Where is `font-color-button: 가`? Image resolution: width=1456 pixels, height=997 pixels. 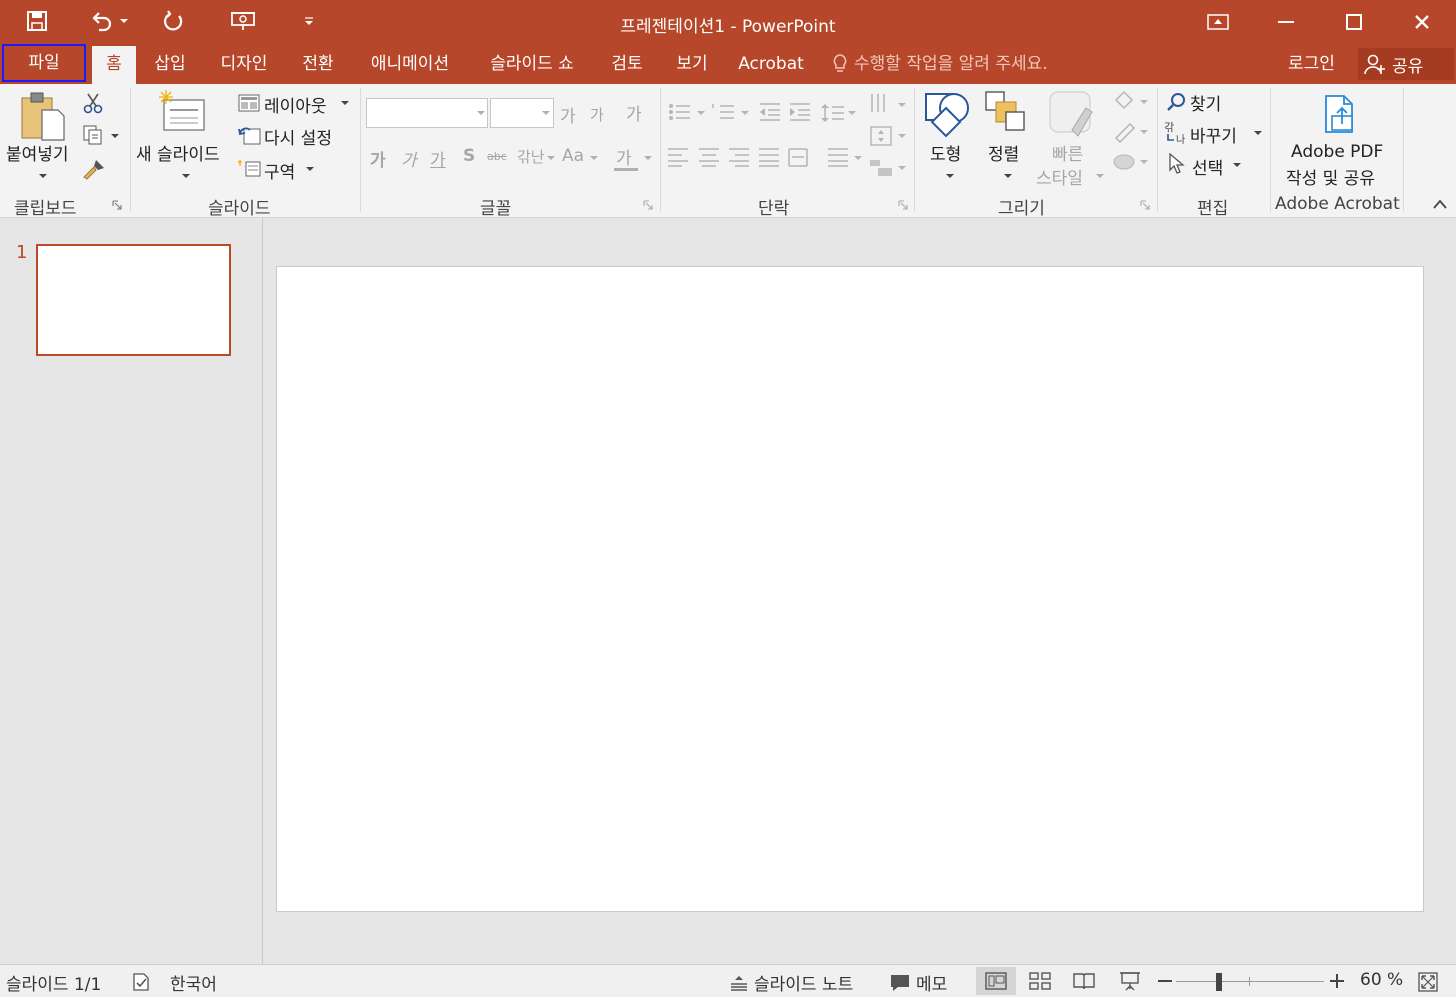
font-color-button: 가 is located at coordinates (624, 156).